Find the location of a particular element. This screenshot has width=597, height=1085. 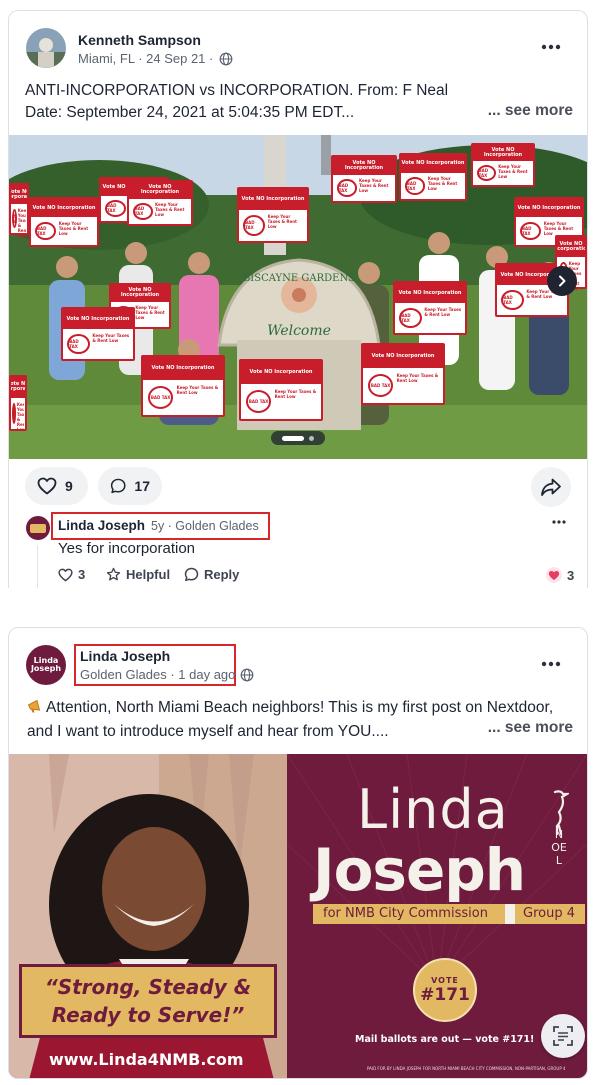

vote-number: #171 is located at coordinates (445, 994).